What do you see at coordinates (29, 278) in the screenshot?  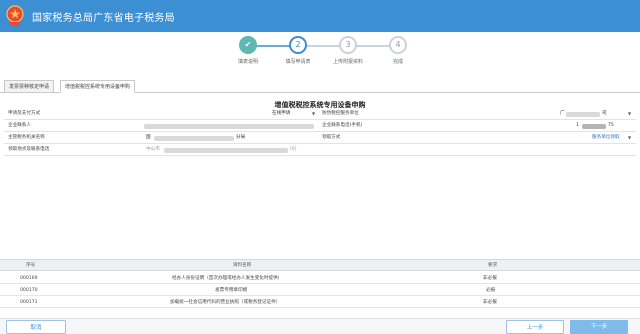 I see `row-number: 000169` at bounding box center [29, 278].